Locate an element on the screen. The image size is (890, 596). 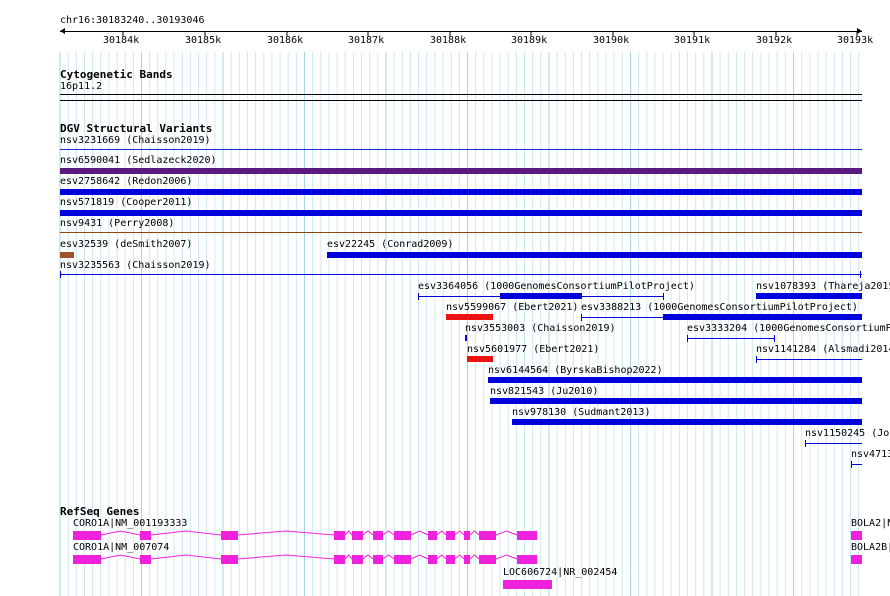
gene-label: CORO1A|NM_007074 is located at coordinates (121, 547).